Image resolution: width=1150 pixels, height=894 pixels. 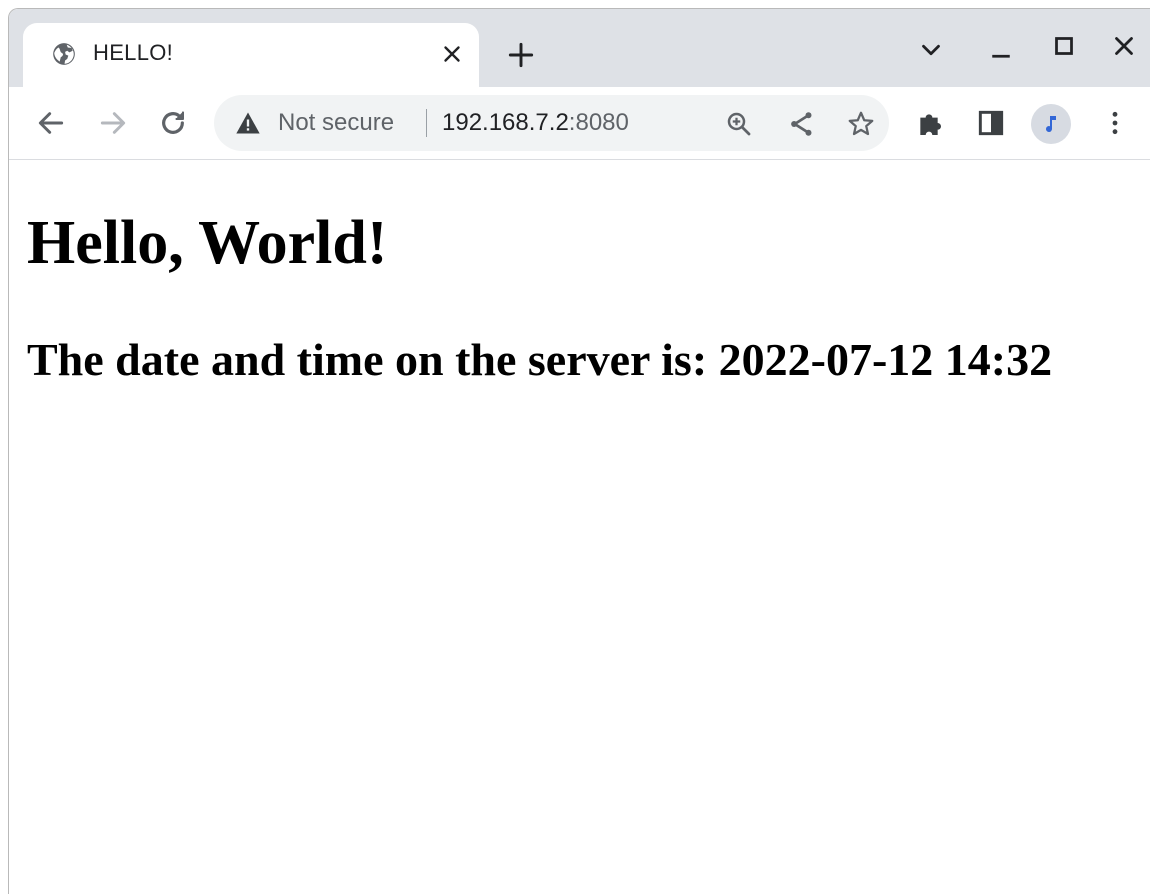 I want to click on url-port: :8080, so click(x=598, y=122).